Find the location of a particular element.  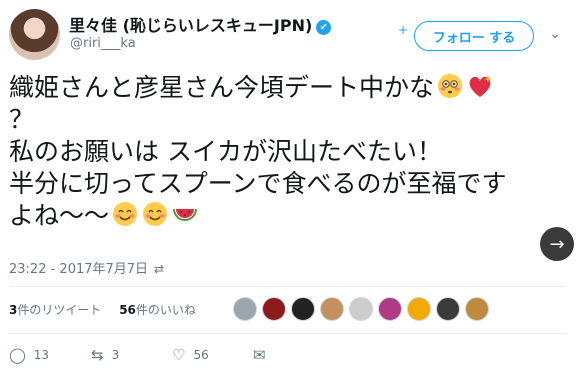

tweet-line-3: 私のお願いは スイカが沢山たべたい！ is located at coordinates (225, 151).